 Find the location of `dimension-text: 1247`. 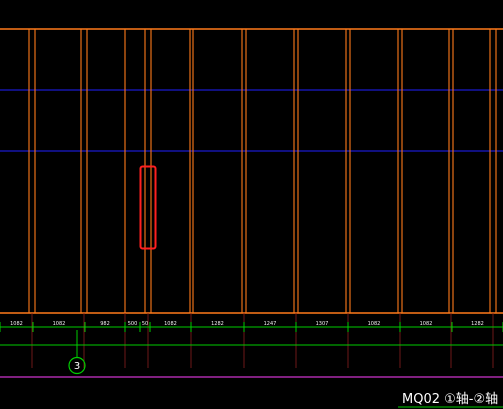

dimension-text: 1247 is located at coordinates (270, 324).